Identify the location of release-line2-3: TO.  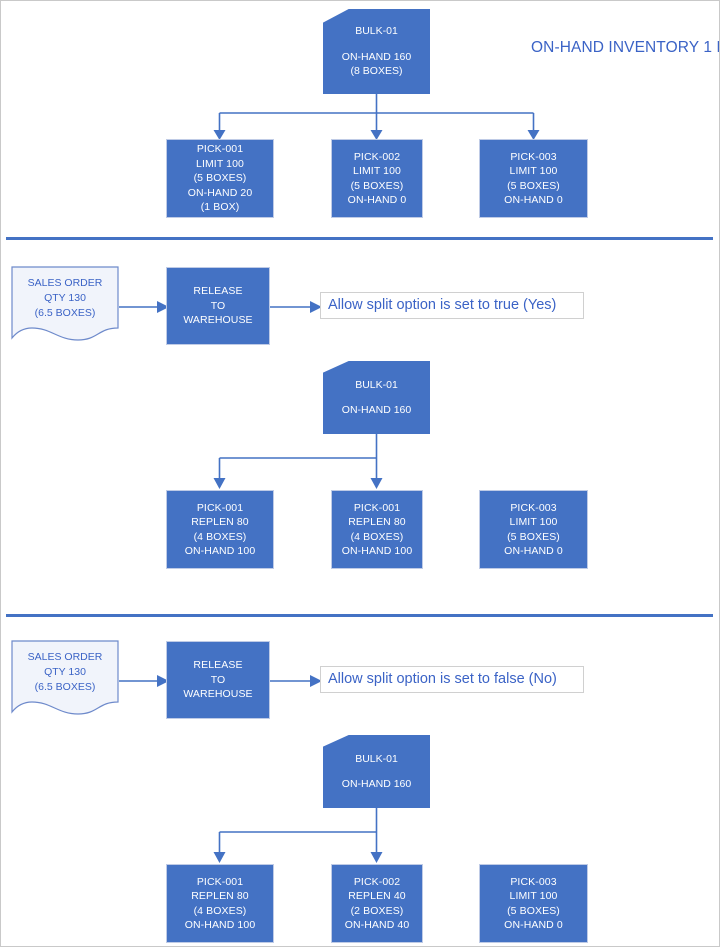
(218, 679).